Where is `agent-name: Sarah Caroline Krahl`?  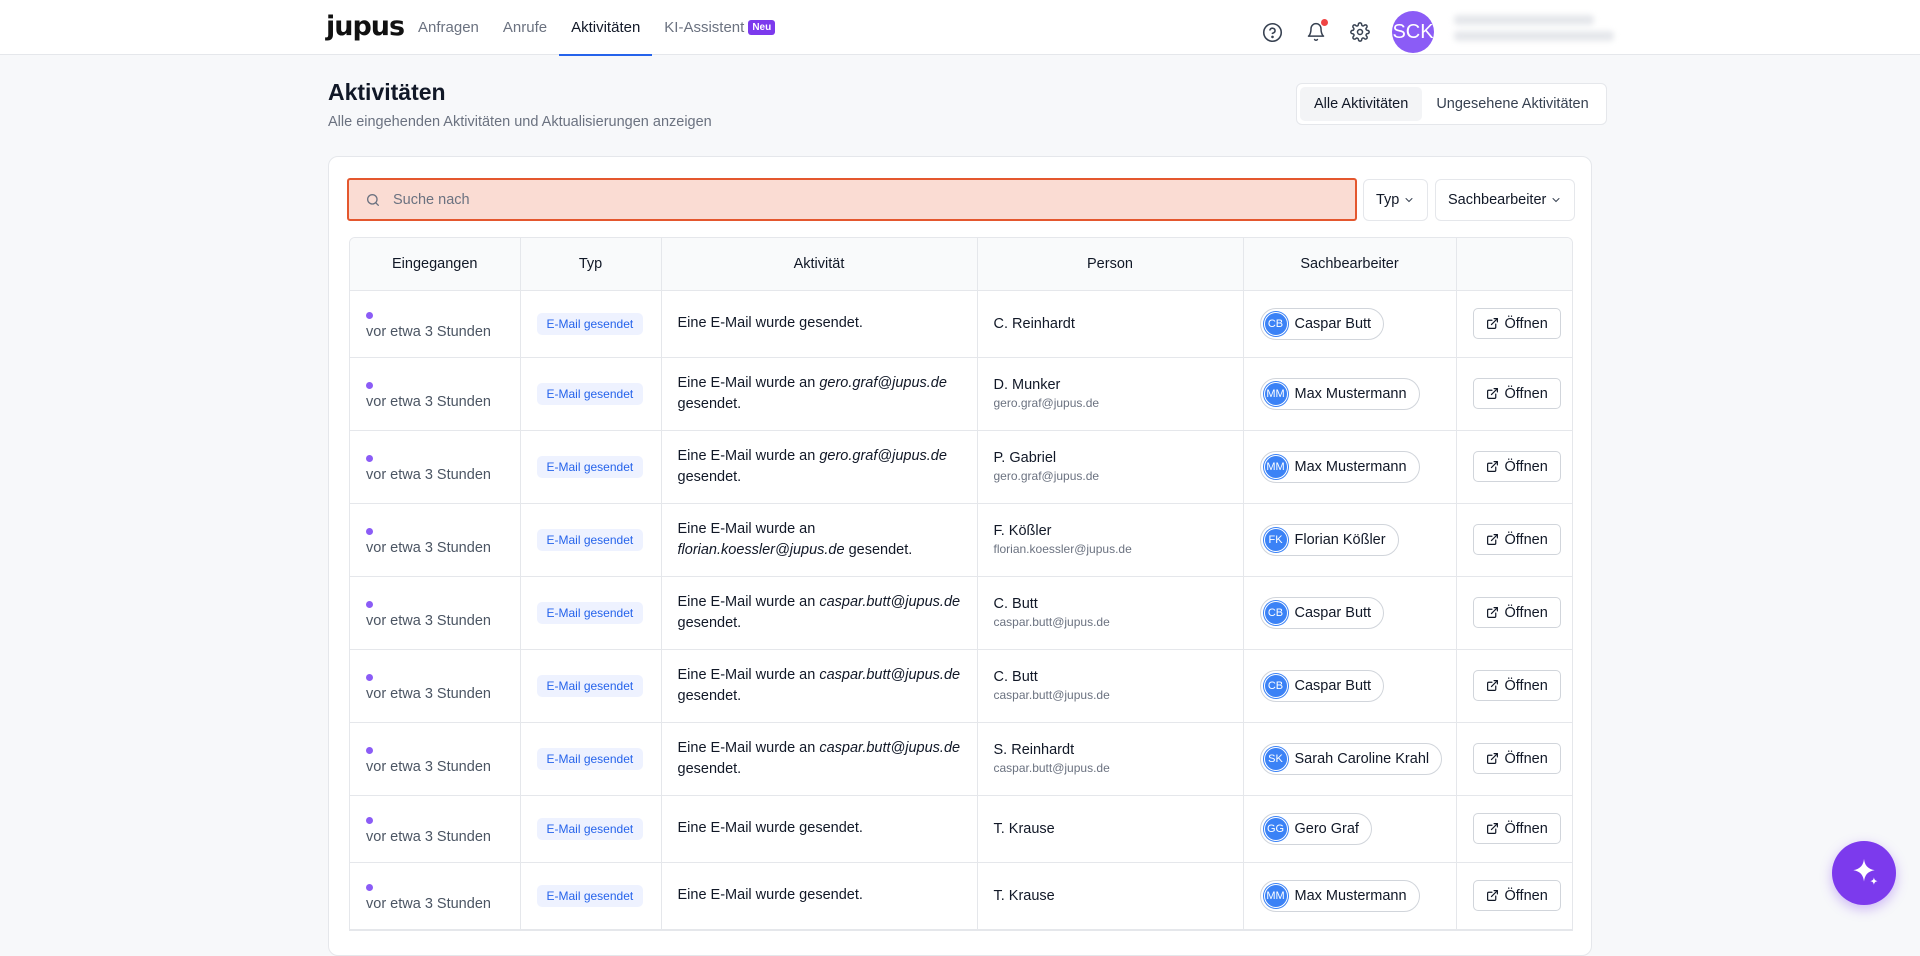
agent-name: Sarah Caroline Krahl is located at coordinates (1362, 758).